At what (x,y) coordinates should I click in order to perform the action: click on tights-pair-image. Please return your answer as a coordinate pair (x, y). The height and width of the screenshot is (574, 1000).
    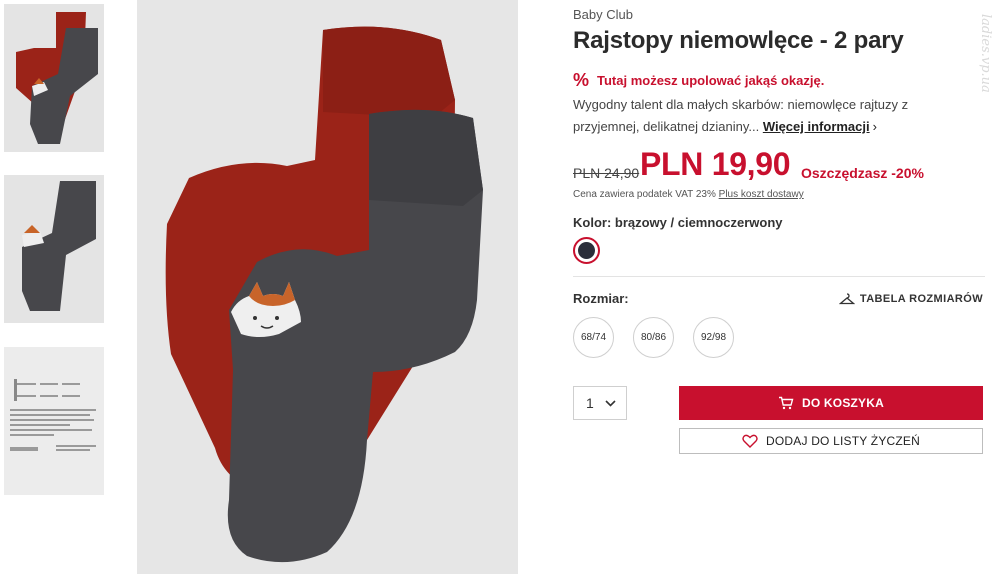
    Looking at the image, I should click on (54, 78).